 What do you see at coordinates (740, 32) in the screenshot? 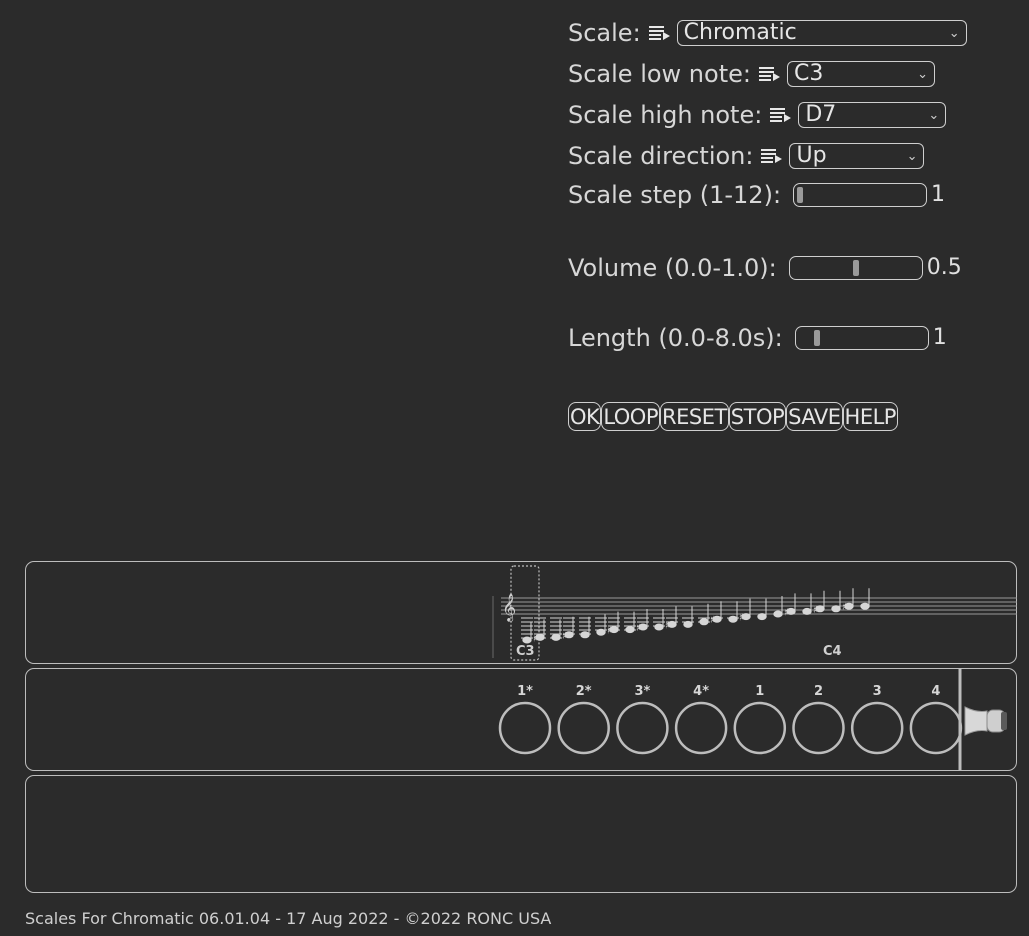
I see `scale-select-value: Chromatic` at bounding box center [740, 32].